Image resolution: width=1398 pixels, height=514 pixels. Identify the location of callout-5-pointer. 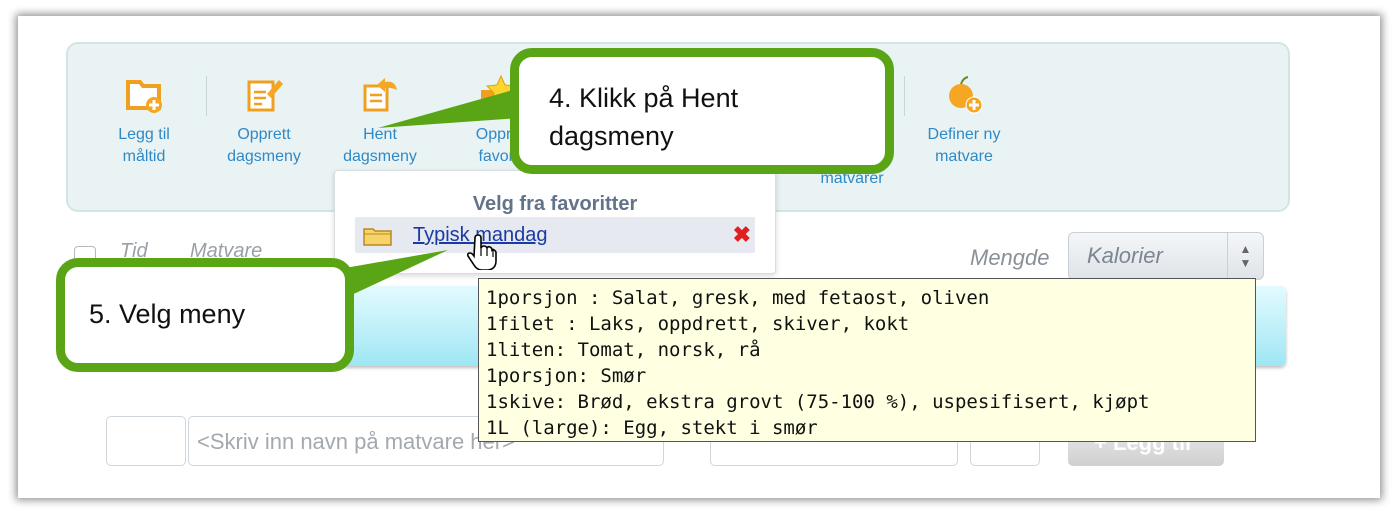
(396, 274).